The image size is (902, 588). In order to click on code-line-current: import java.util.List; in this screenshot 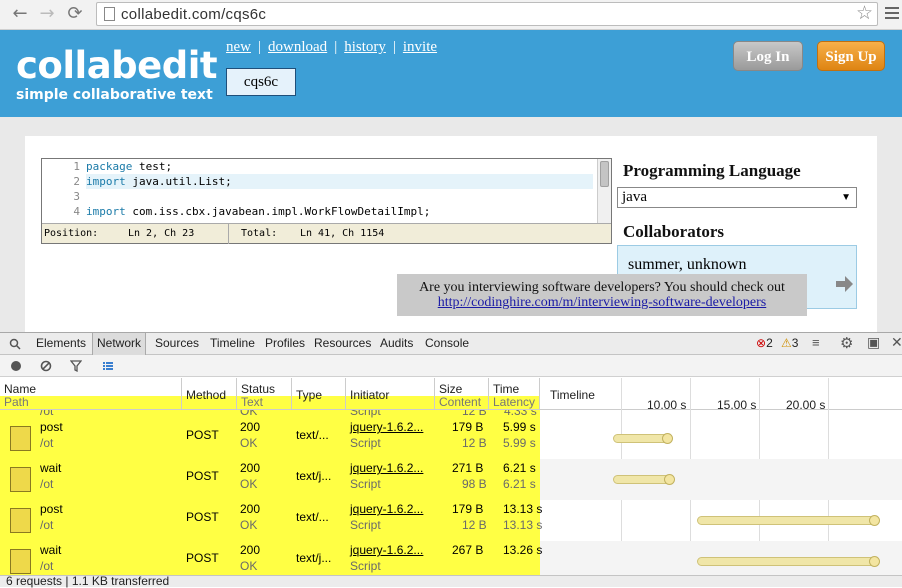, I will do `click(339, 181)`.